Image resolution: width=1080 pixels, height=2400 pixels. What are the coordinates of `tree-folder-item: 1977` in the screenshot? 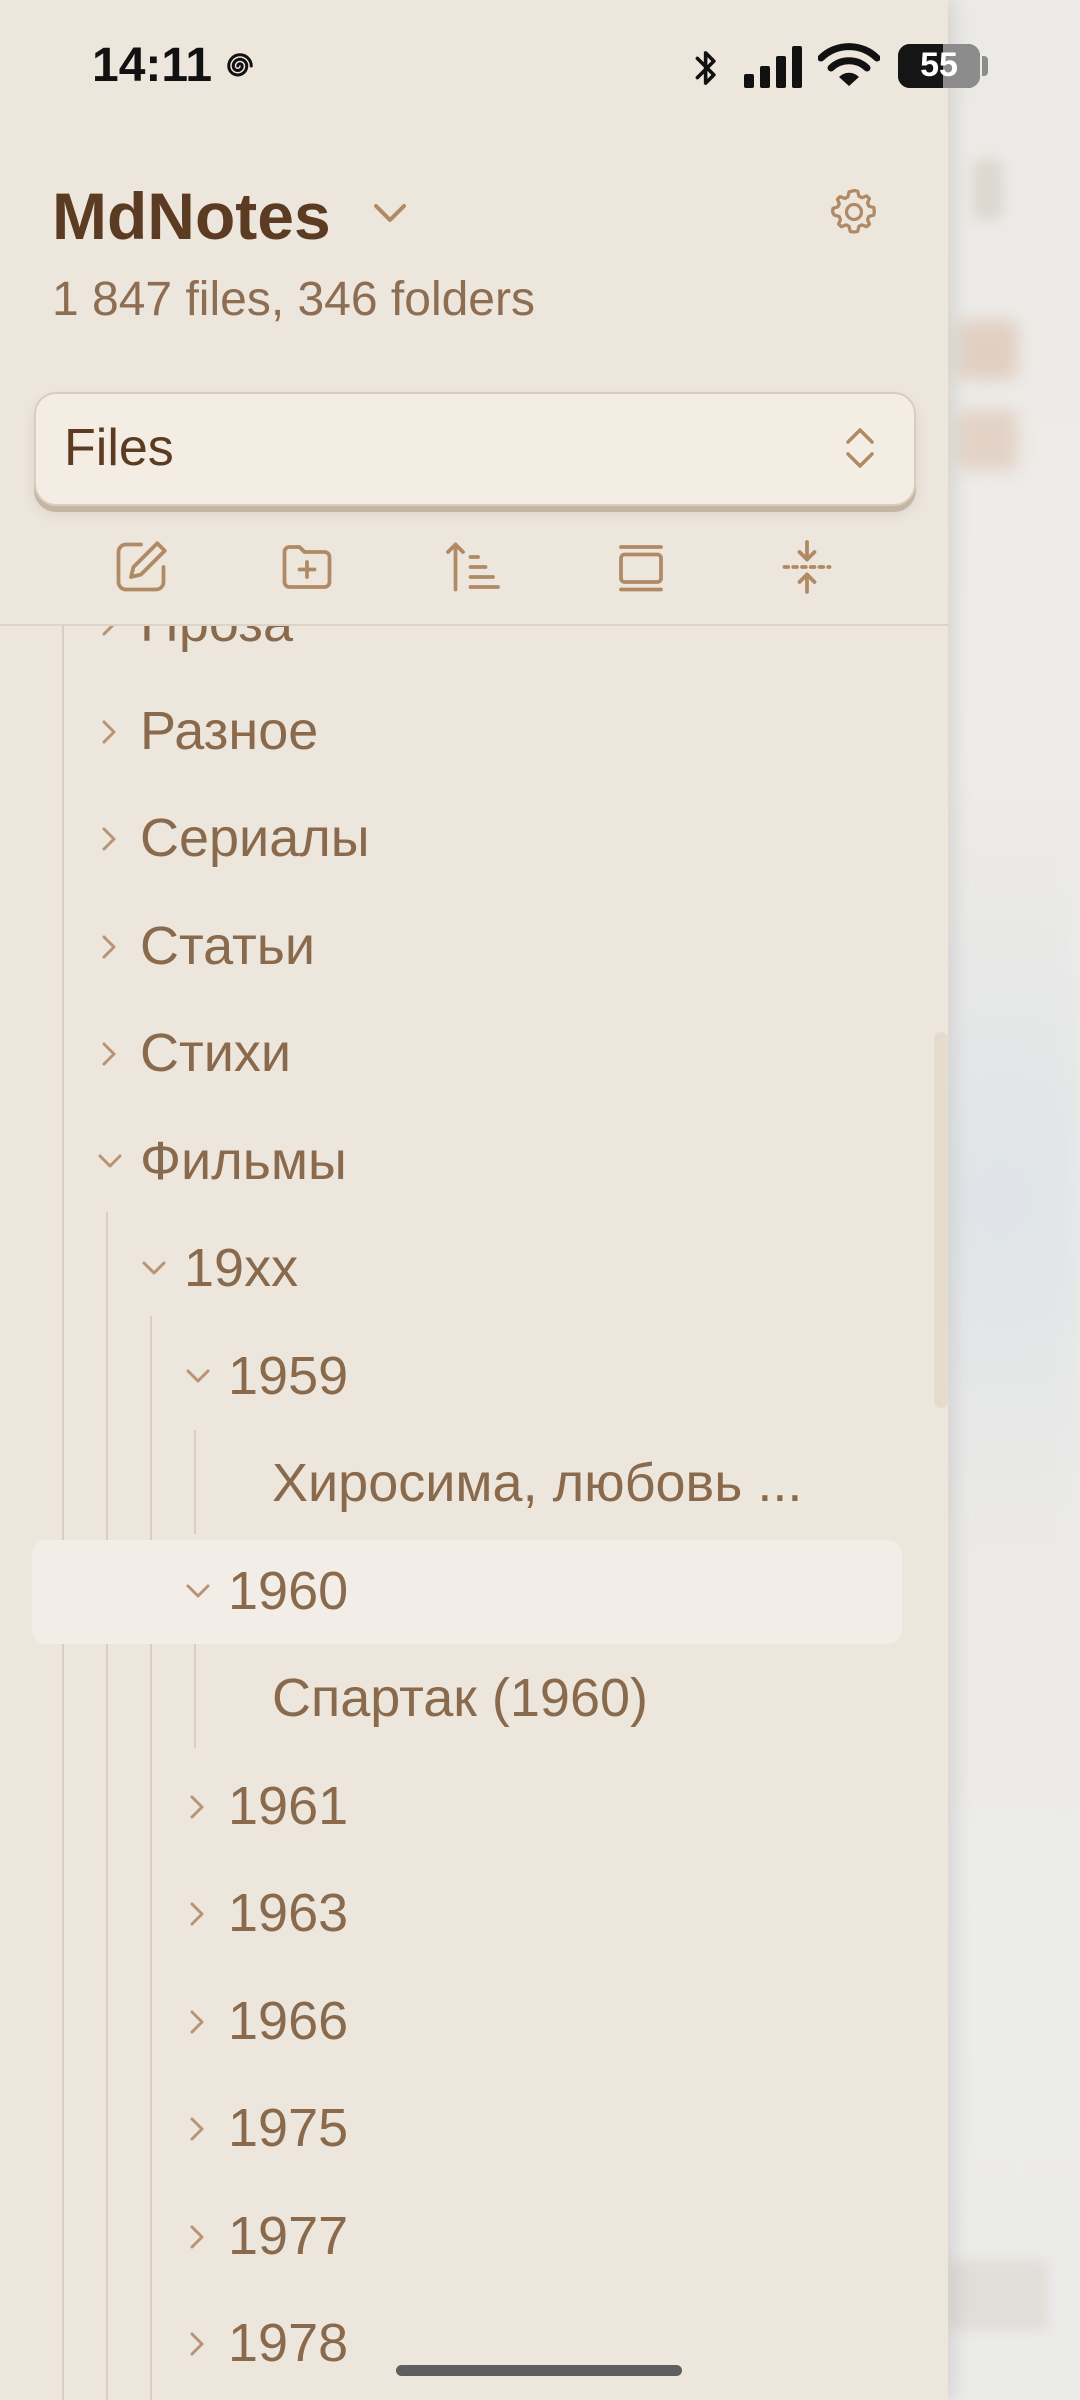 It's located at (474, 2237).